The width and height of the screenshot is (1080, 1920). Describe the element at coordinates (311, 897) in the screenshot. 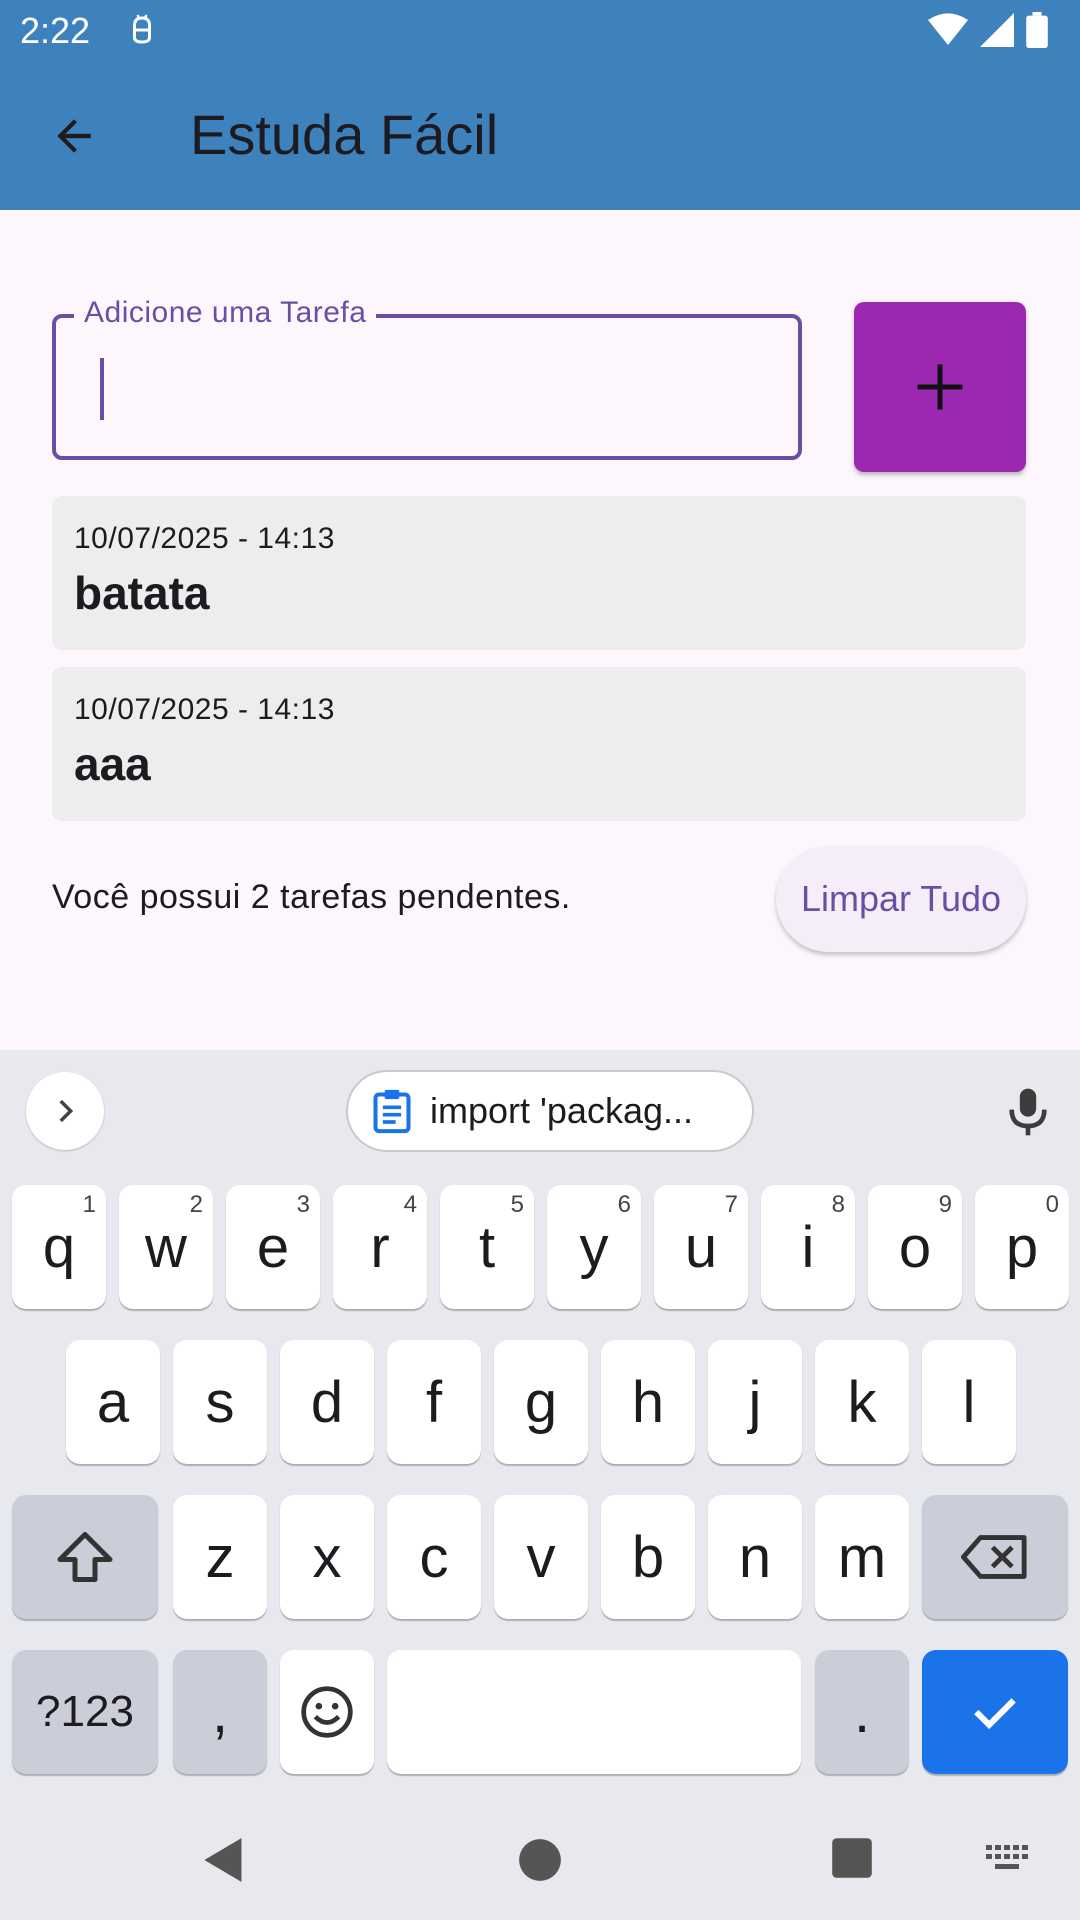

I see `pending-count-text: Você possui 2 tarefas pendentes.` at that location.